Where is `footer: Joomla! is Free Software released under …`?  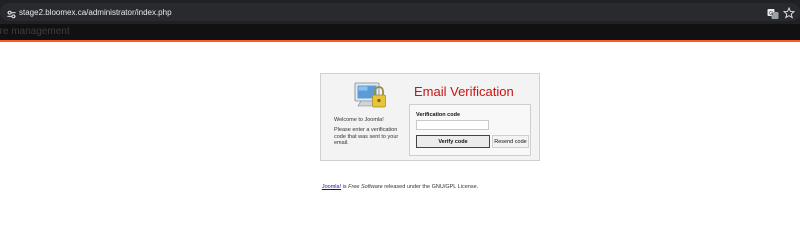
footer: Joomla! is Free Software released under … is located at coordinates (400, 187).